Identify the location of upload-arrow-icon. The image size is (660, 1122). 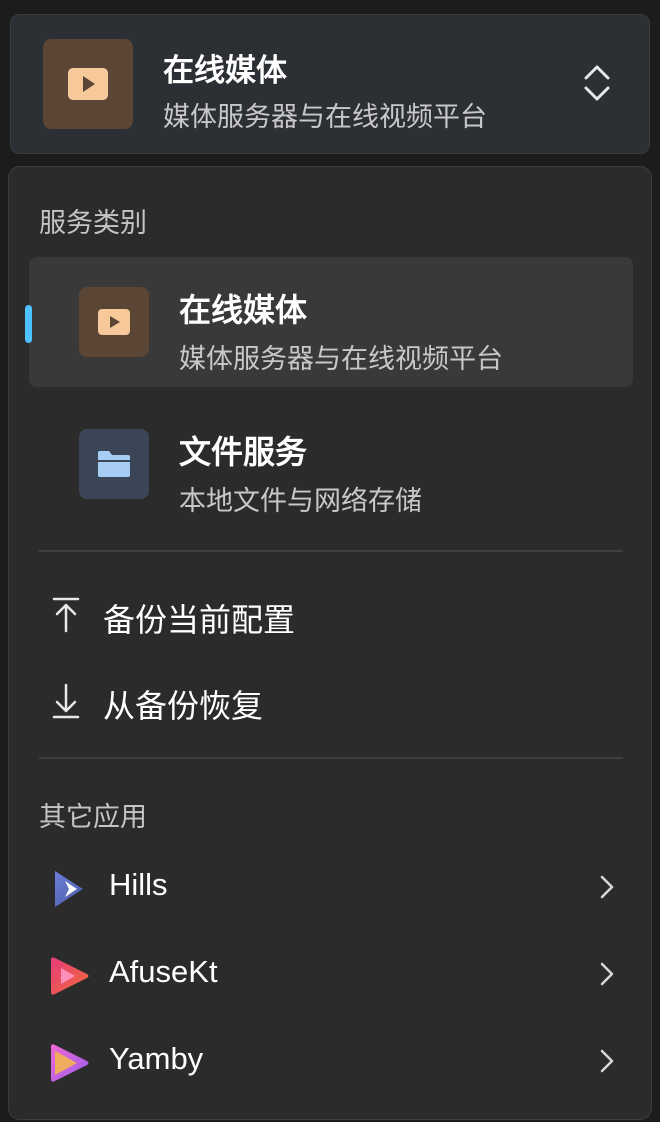
(66, 615).